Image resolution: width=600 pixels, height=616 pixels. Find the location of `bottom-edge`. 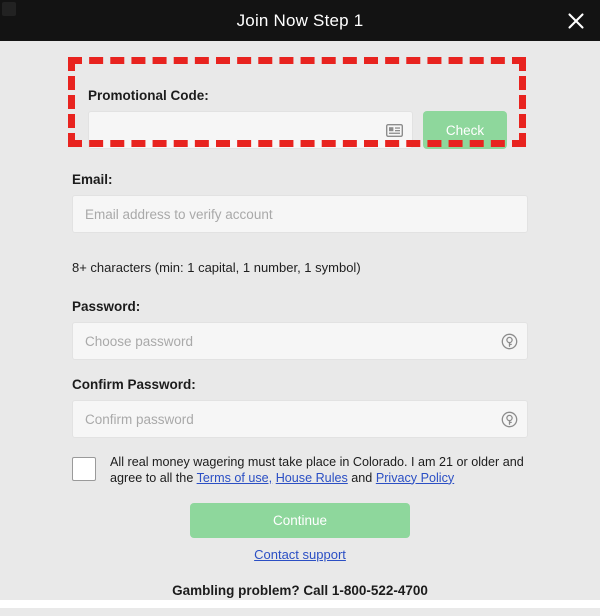

bottom-edge is located at coordinates (300, 604).